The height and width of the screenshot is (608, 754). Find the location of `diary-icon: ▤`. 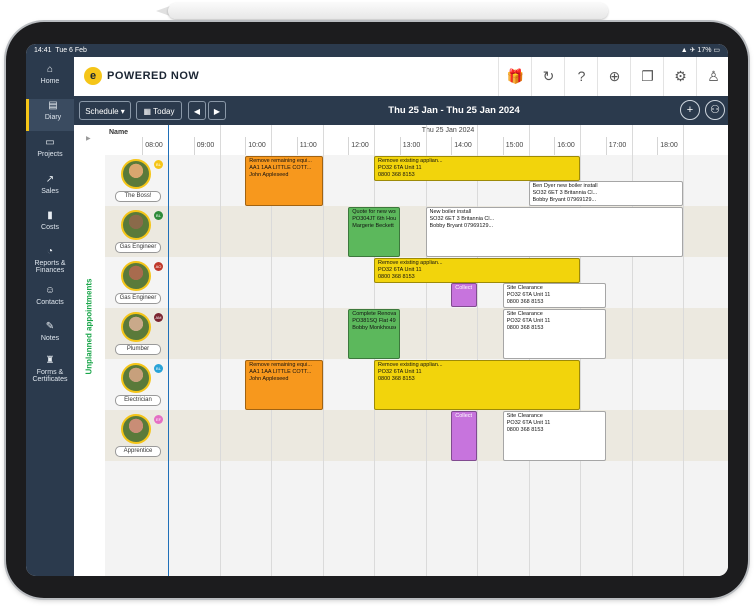

diary-icon: ▤ is located at coordinates (53, 105).